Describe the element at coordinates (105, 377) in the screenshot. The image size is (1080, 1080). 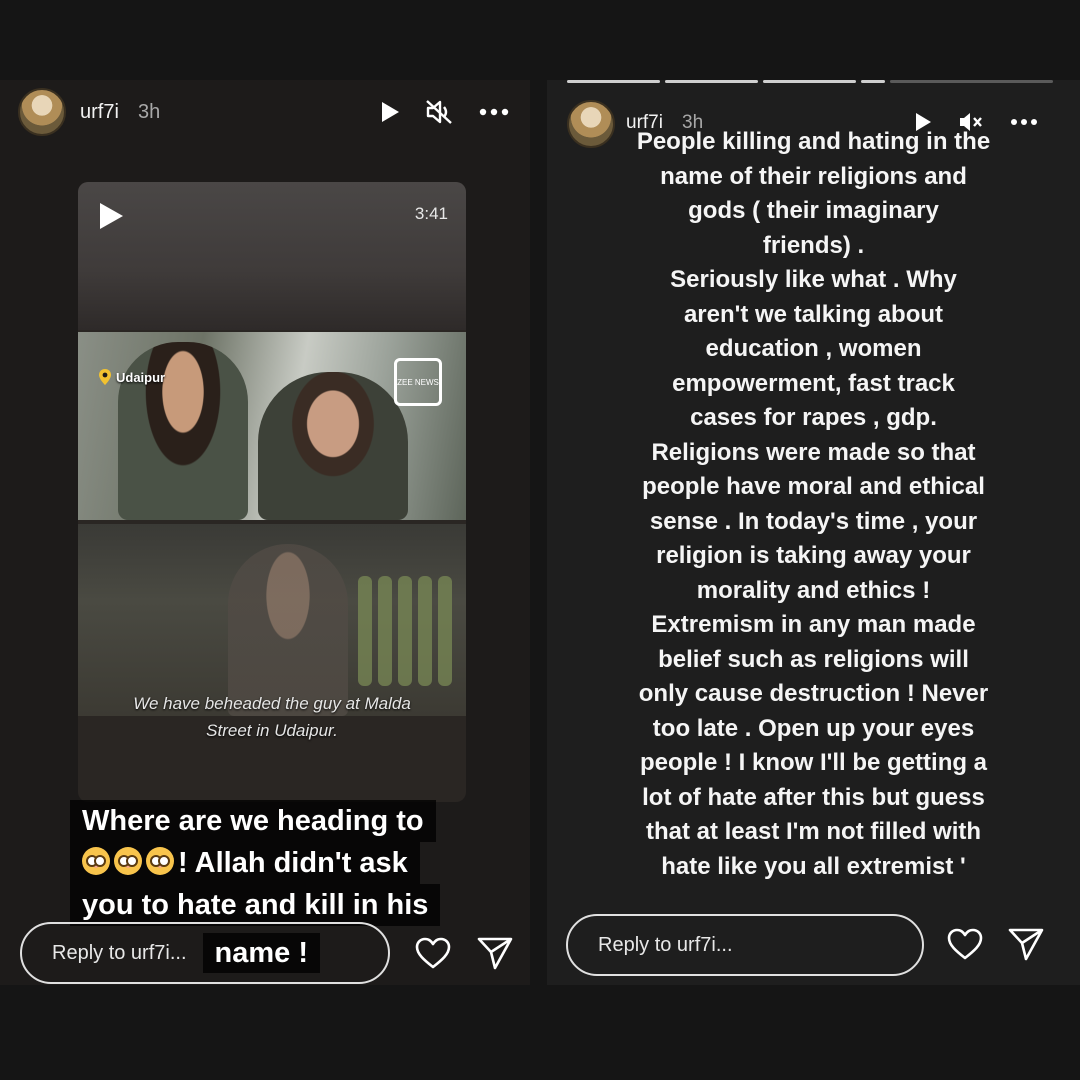
I see `location-pin-icon` at that location.